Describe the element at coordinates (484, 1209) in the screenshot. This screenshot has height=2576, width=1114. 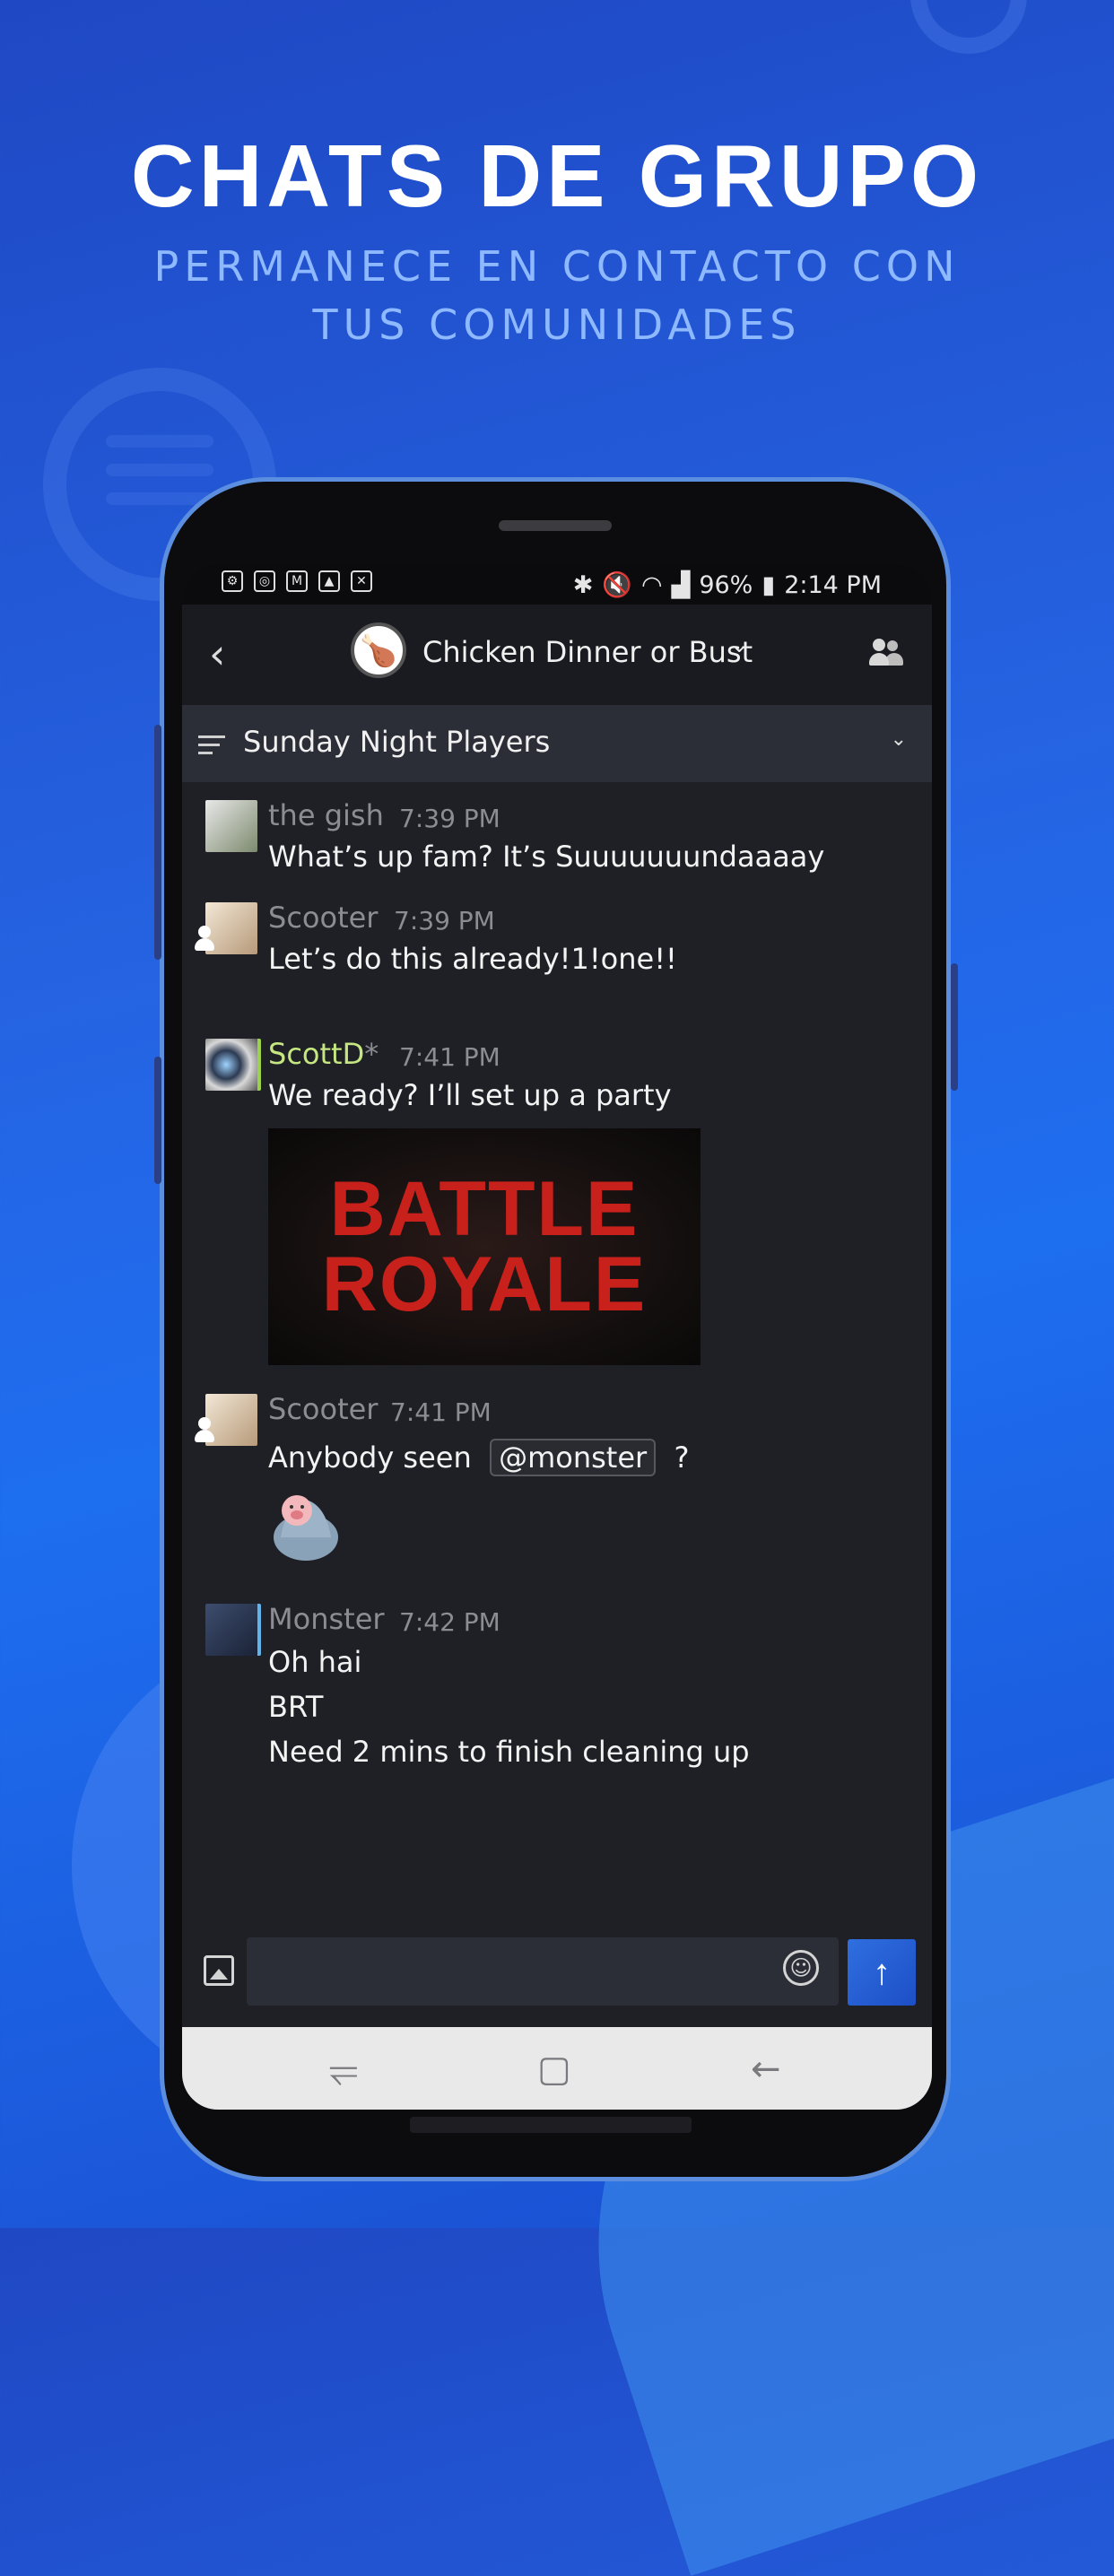
I see `image-text-line: BATTLE` at that location.